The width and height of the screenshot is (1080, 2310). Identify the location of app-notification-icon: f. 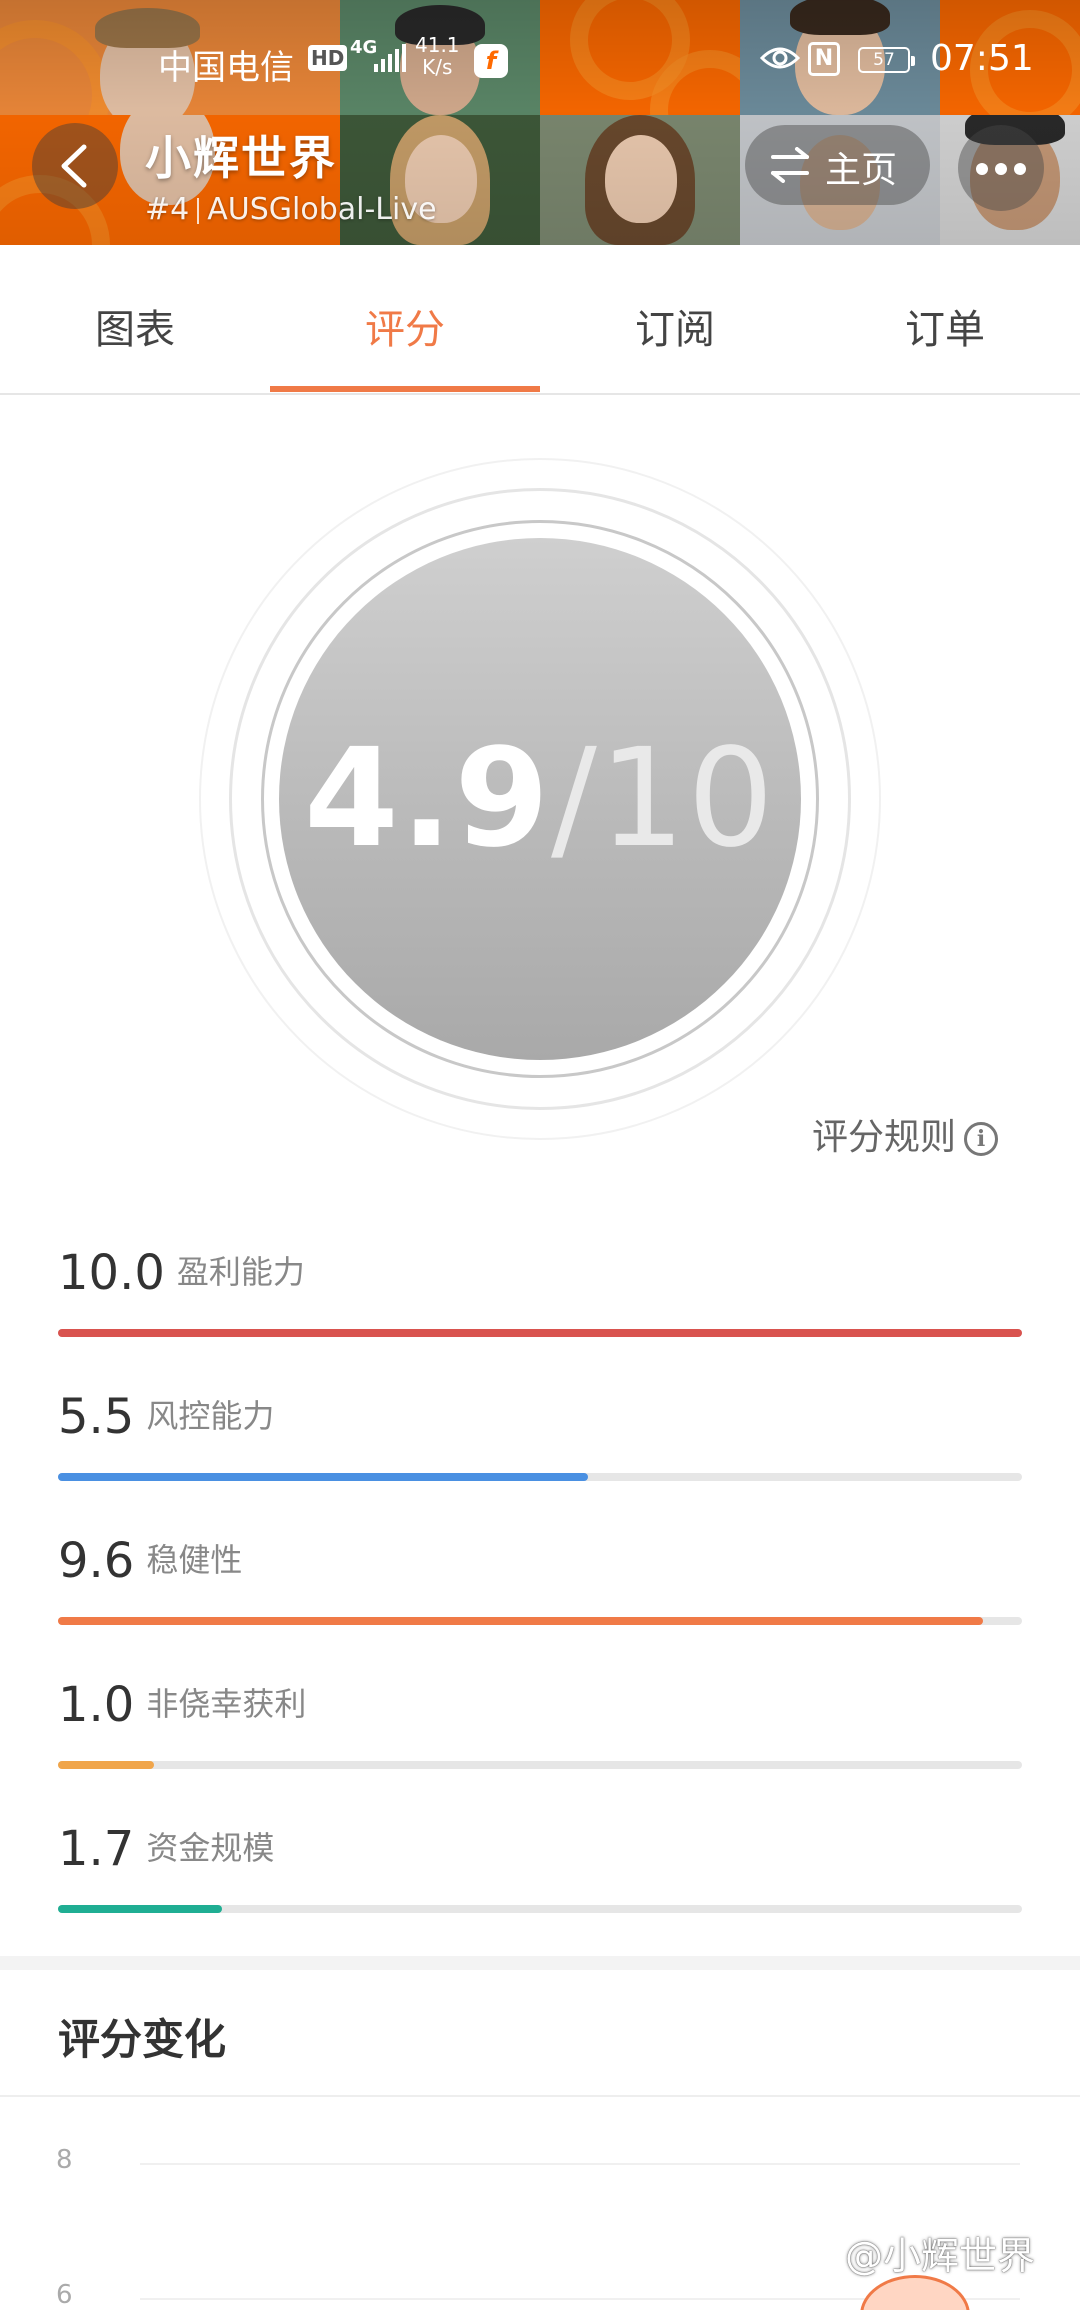
(491, 61).